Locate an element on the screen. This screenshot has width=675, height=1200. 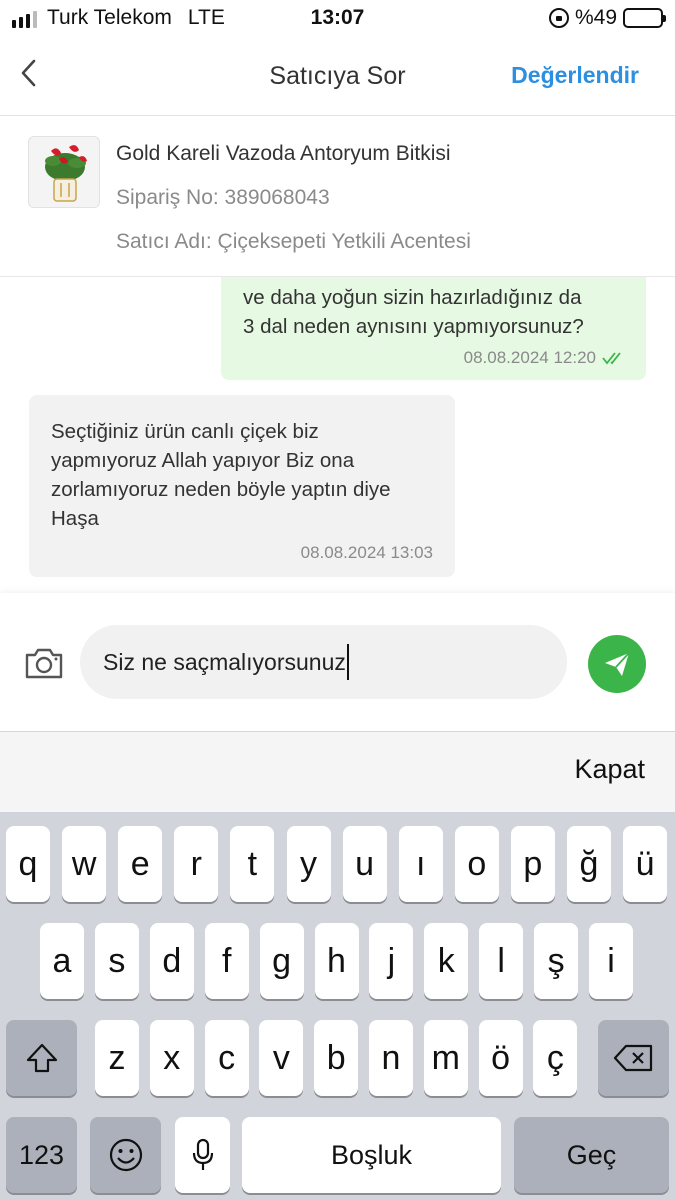
key-k: k is located at coordinates (446, 961).